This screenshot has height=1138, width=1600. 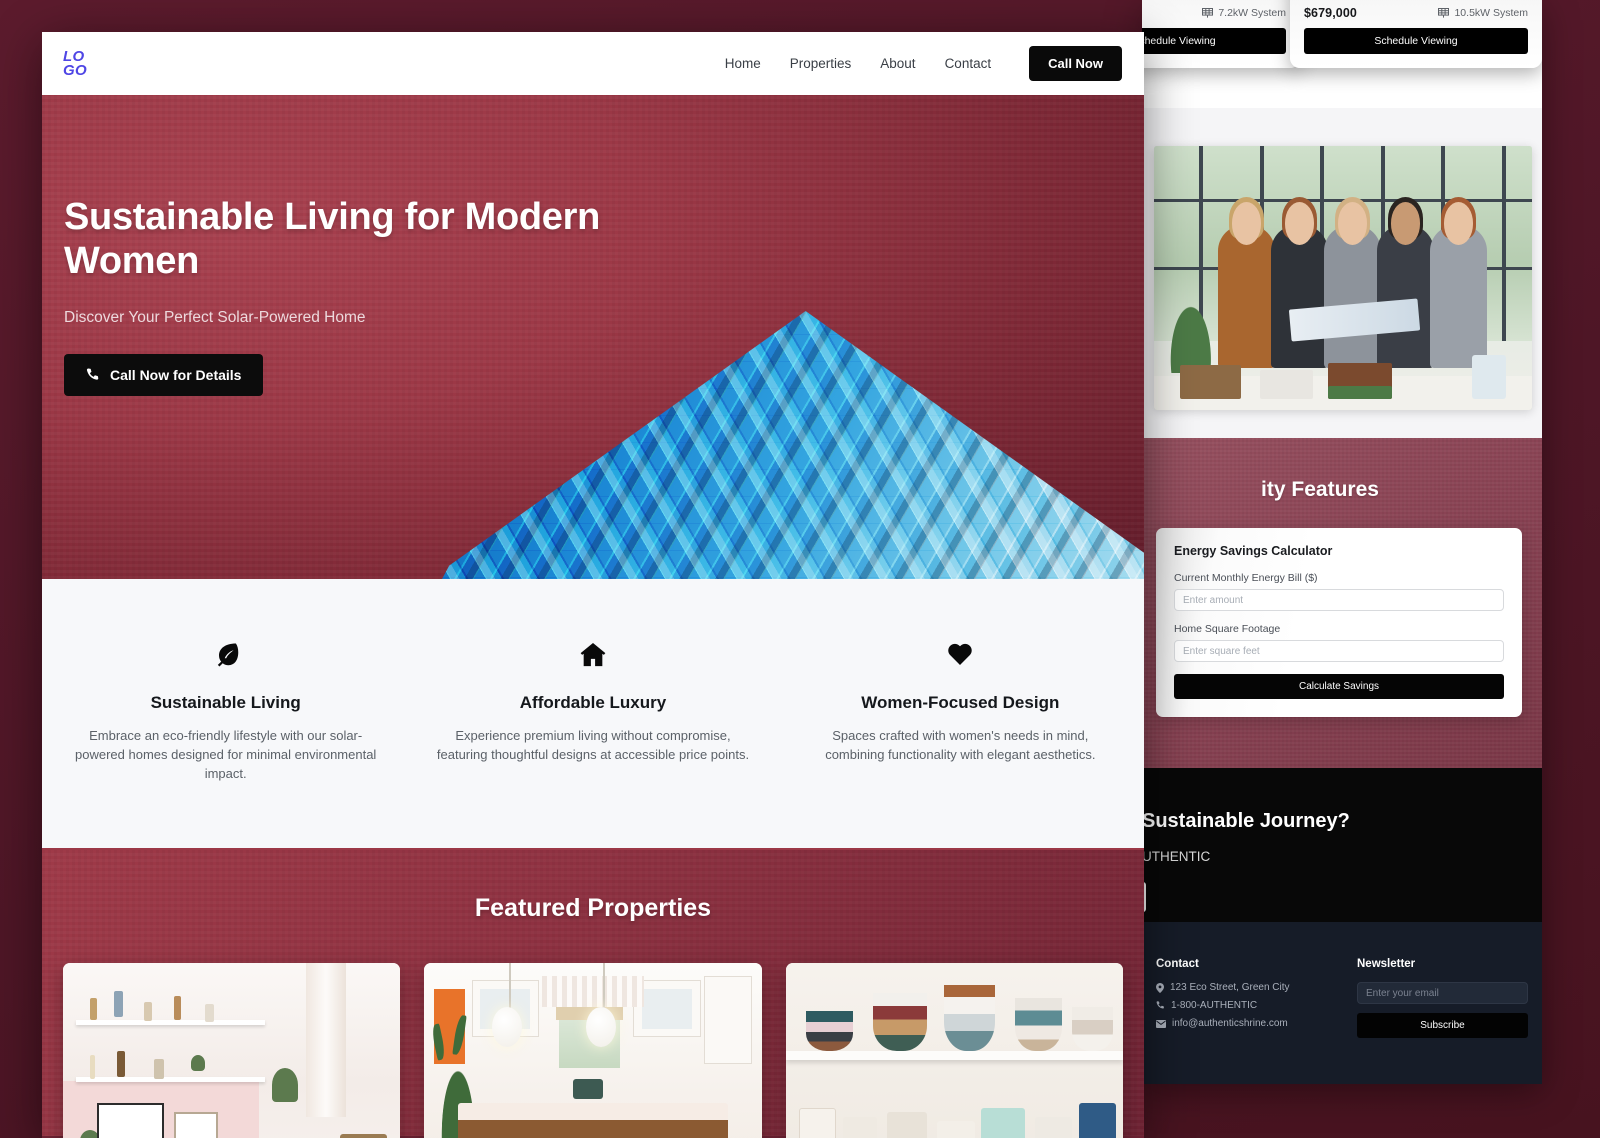 I want to click on team-photo, so click(x=1343, y=278).